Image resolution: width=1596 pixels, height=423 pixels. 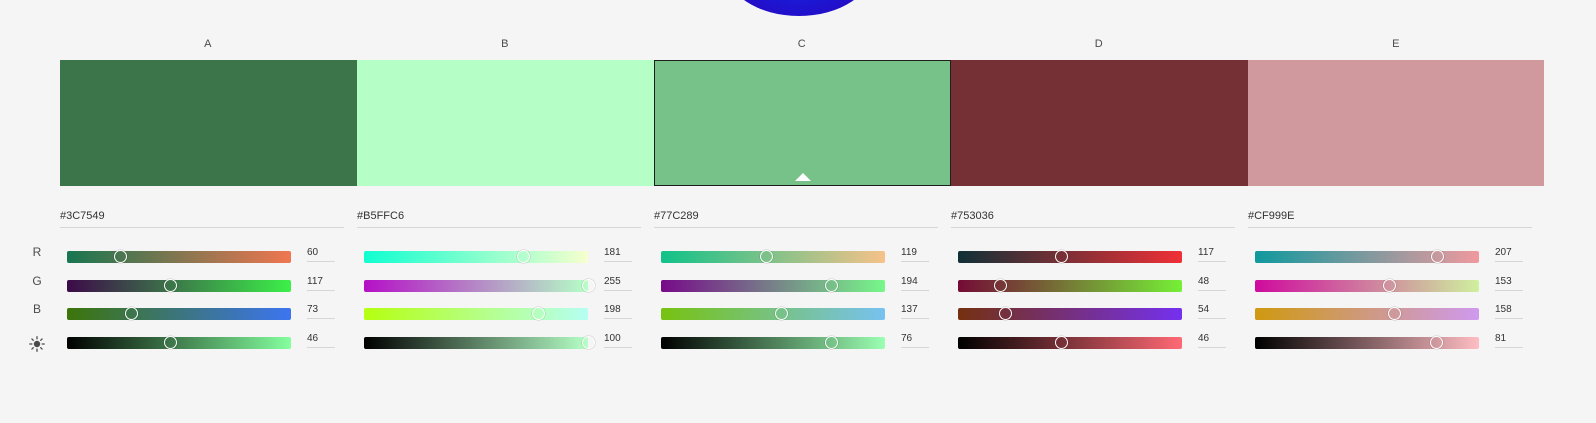 I want to click on color-swatch-d, so click(x=1099, y=123).